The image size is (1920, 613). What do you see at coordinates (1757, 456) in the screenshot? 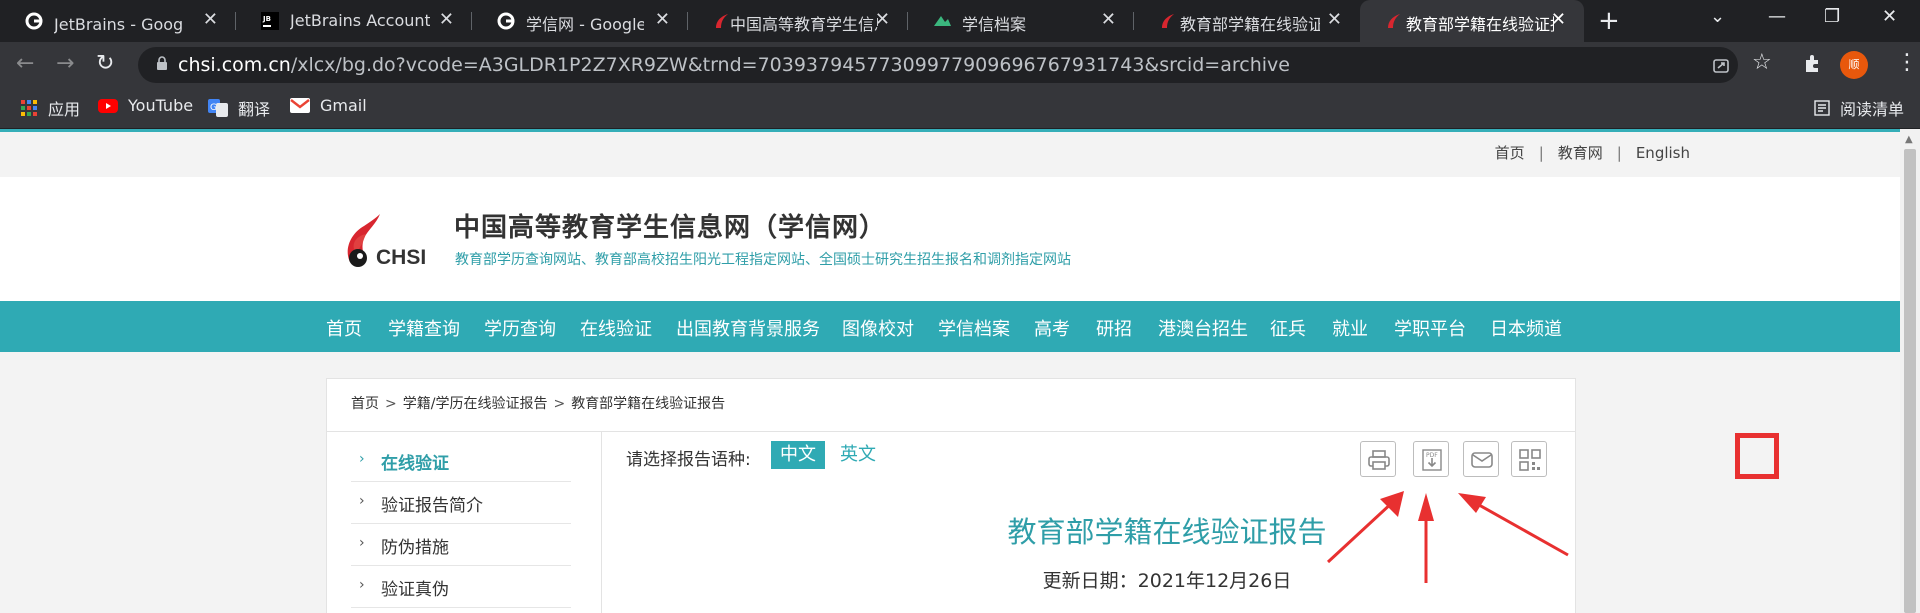
I see `pdf-highlight-box` at bounding box center [1757, 456].